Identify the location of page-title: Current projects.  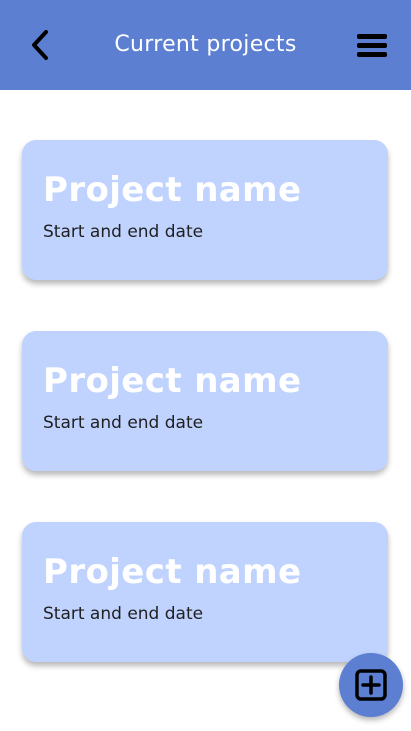
(205, 44).